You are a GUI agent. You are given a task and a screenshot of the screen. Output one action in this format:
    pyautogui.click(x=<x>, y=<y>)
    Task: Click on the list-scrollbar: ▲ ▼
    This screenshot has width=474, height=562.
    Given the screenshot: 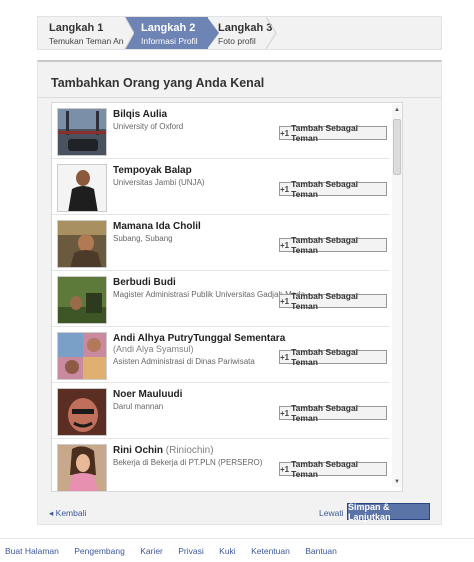 What is the action you would take?
    pyautogui.click(x=397, y=296)
    